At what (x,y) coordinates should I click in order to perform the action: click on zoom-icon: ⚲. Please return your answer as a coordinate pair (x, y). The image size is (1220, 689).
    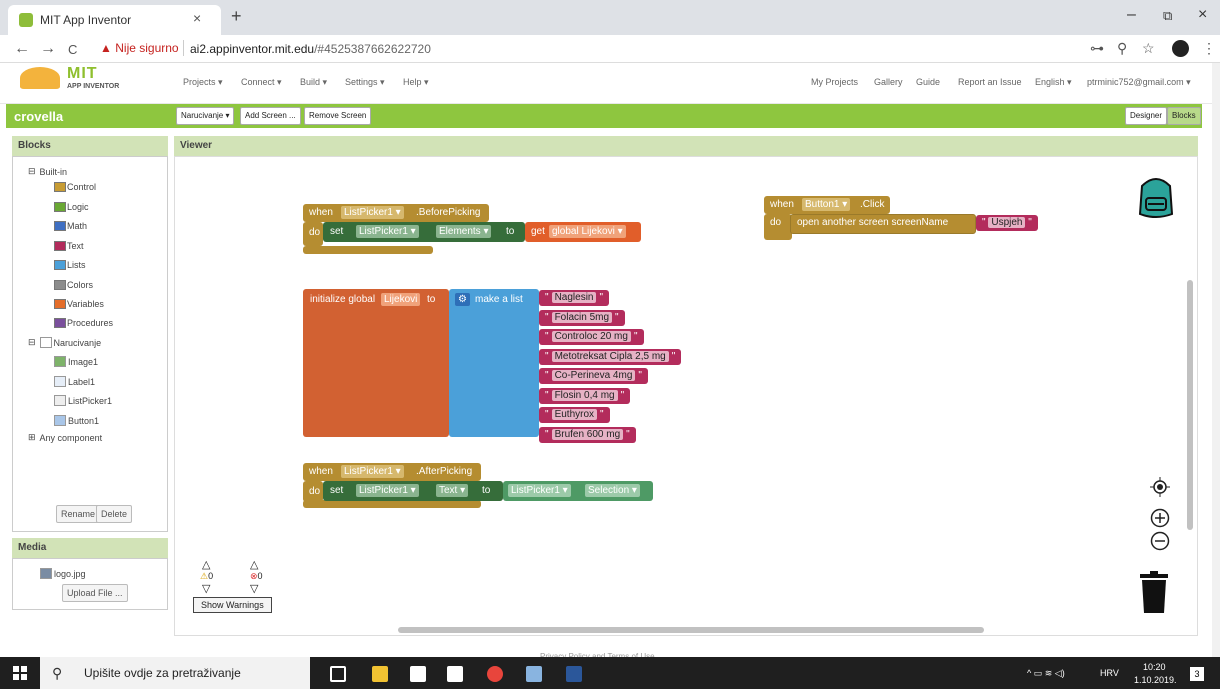
    Looking at the image, I should click on (1122, 48).